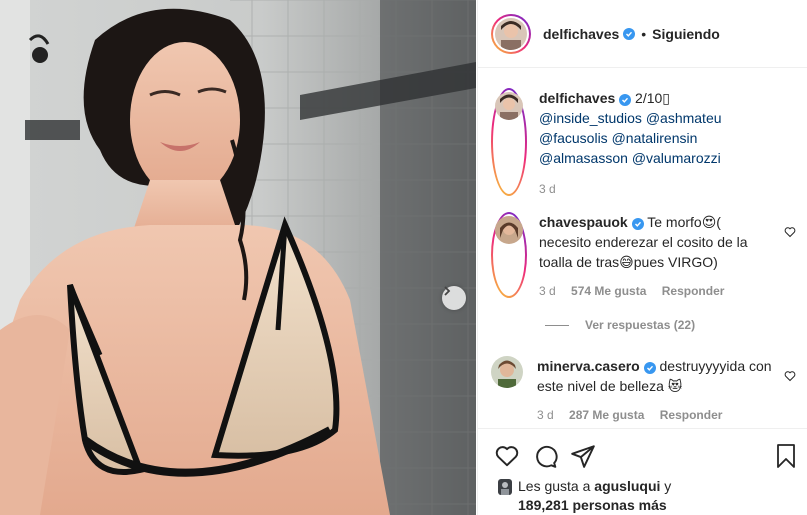 Image resolution: width=807 pixels, height=515 pixels. What do you see at coordinates (627, 486) in the screenshot?
I see `liker-username: agusluqui` at bounding box center [627, 486].